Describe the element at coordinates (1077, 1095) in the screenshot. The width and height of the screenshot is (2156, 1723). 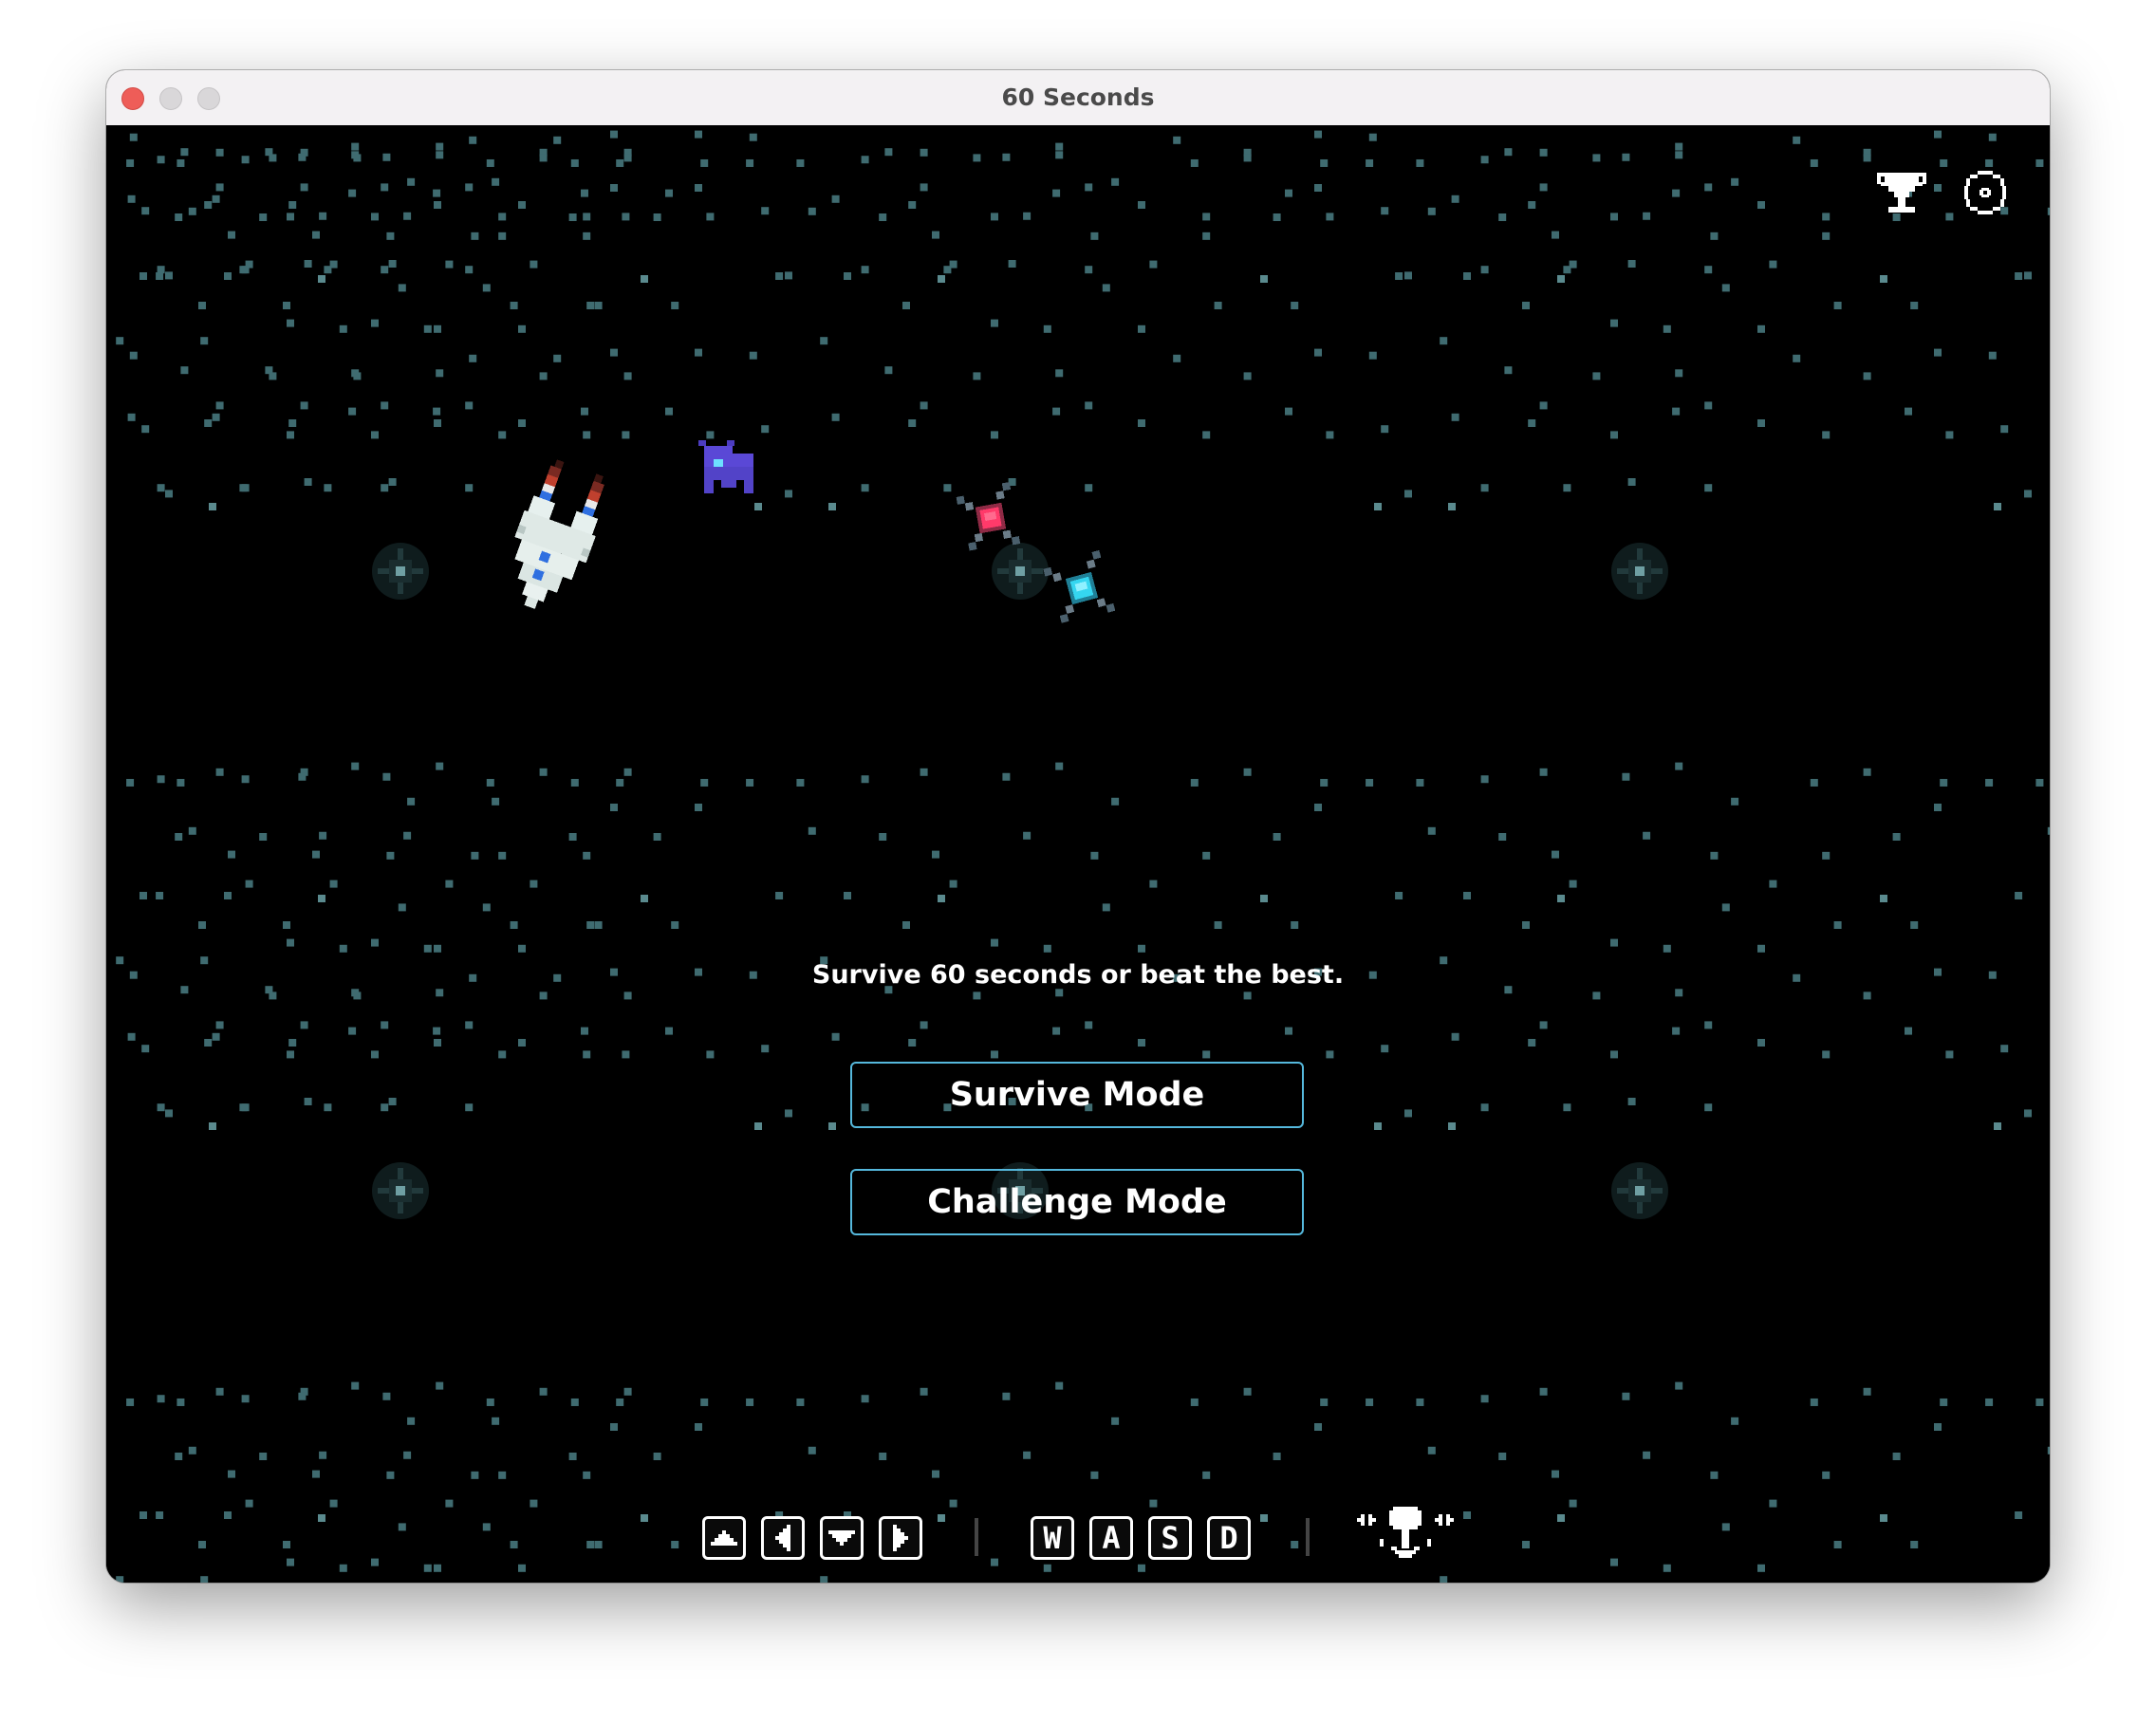
I see `survive-mode-button: Survive Mode` at that location.